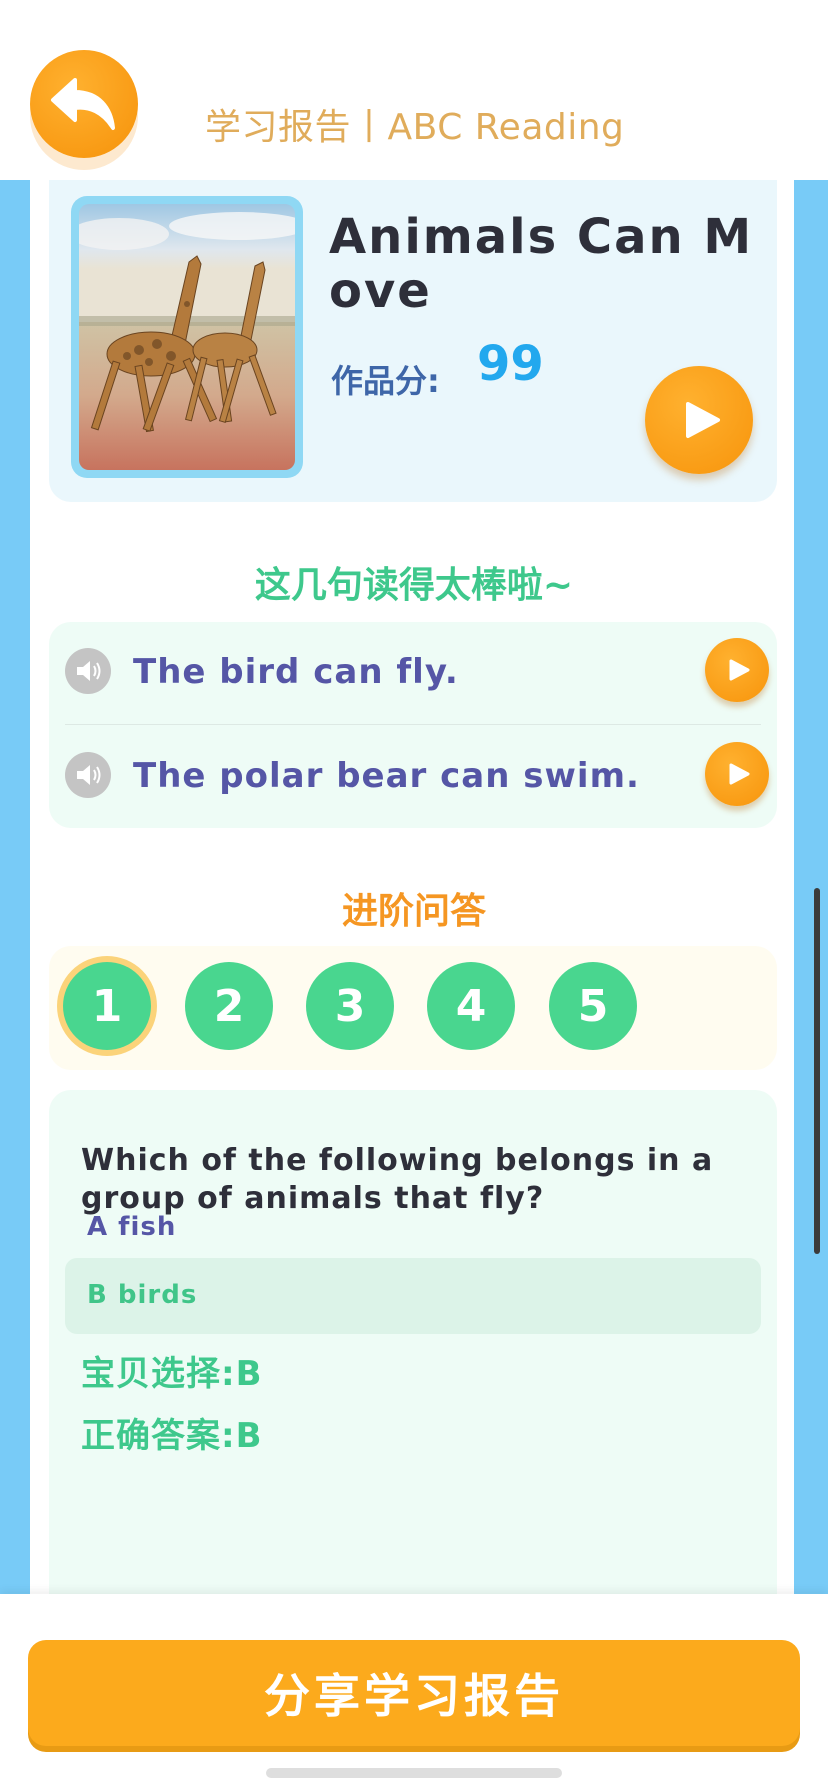  Describe the element at coordinates (385, 381) in the screenshot. I see `score-label: 作品分:` at that location.